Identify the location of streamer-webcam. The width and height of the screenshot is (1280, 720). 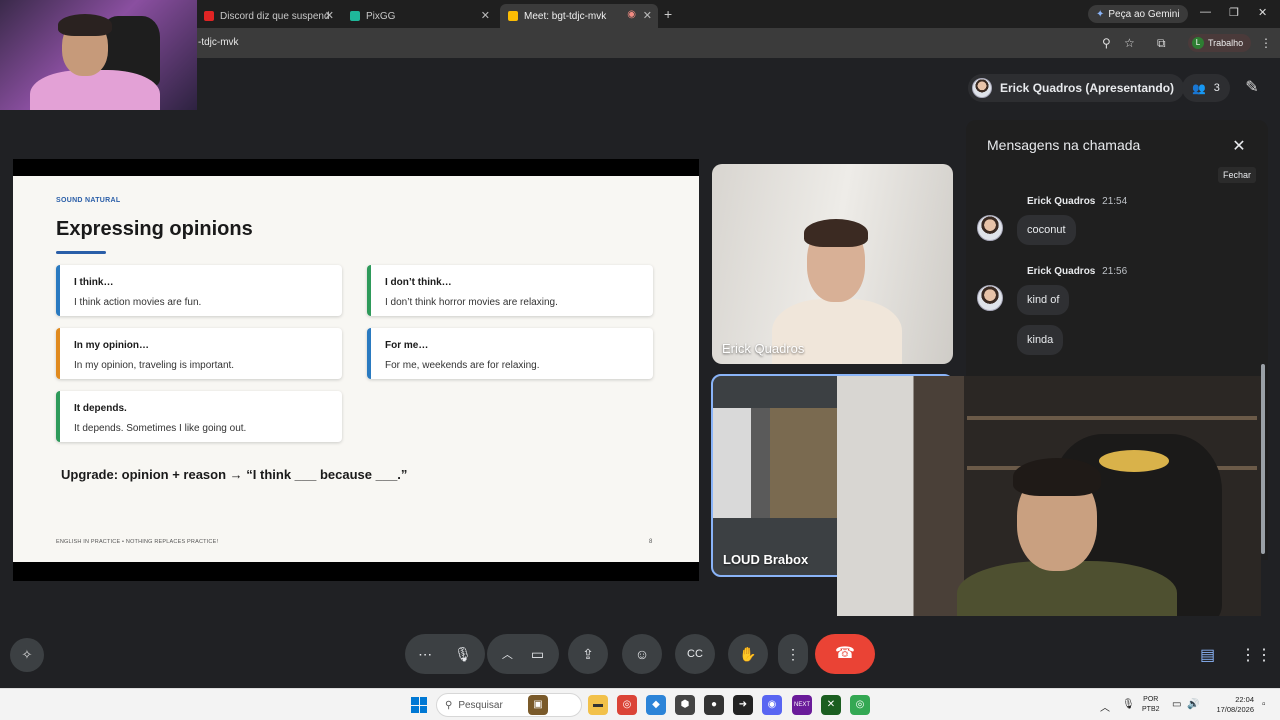
(98, 55).